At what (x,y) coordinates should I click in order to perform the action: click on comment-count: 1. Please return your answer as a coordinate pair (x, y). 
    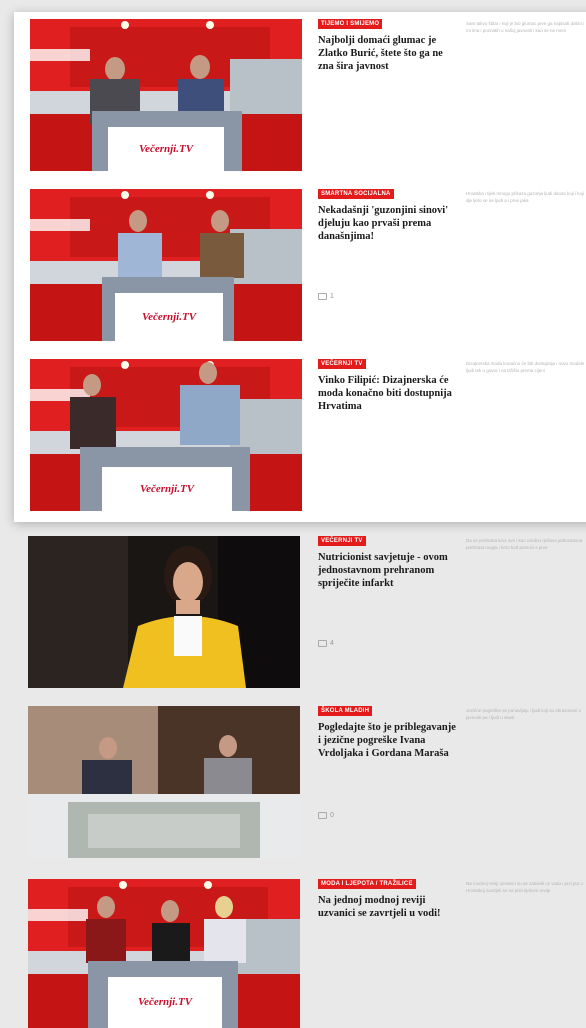
    Looking at the image, I should click on (326, 296).